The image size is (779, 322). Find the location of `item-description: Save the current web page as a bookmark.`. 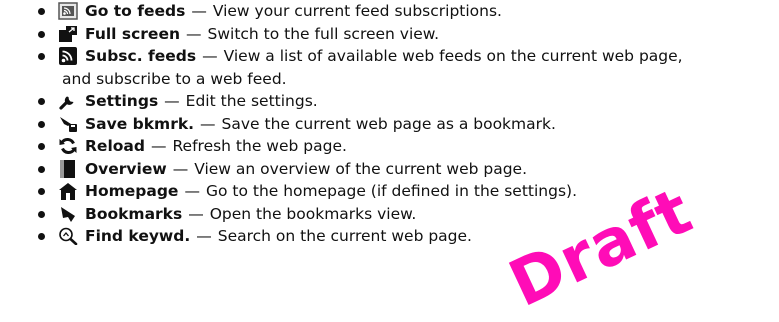

item-description: Save the current web page as a bookmark. is located at coordinates (388, 123).